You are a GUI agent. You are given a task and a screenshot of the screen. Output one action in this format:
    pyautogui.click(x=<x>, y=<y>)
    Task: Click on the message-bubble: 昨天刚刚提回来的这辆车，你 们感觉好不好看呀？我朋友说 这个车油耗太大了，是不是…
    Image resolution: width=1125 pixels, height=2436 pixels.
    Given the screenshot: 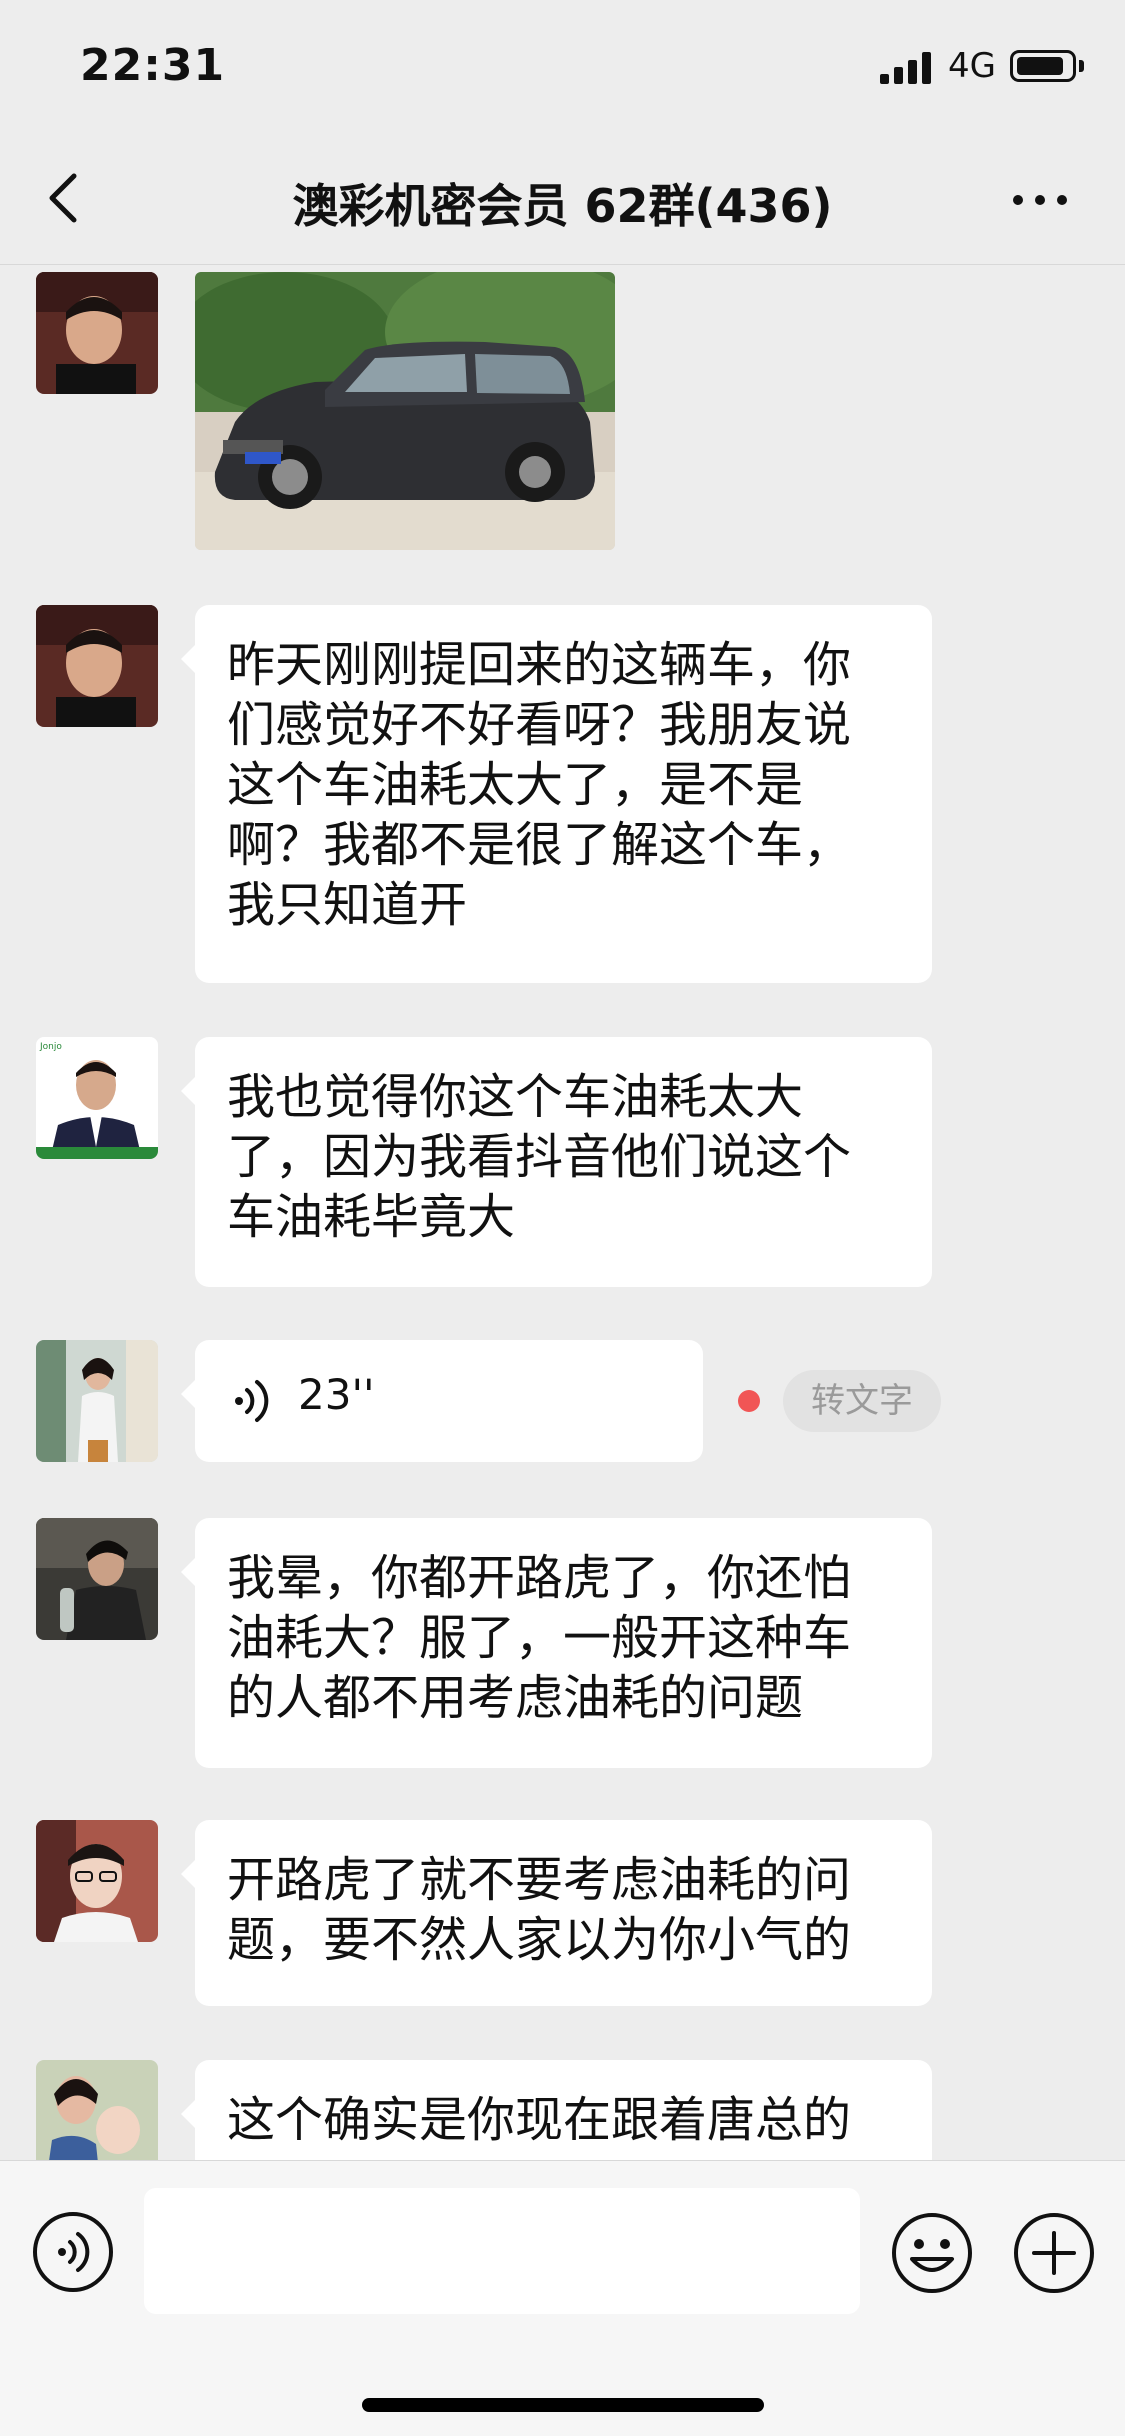 What is the action you would take?
    pyautogui.click(x=556, y=794)
    